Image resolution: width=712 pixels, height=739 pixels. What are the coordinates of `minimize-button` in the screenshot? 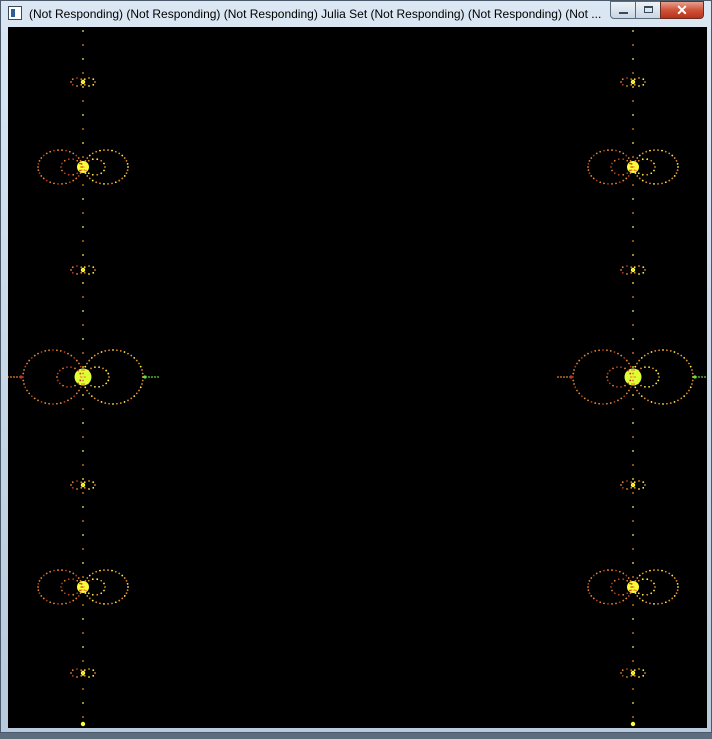 It's located at (623, 10).